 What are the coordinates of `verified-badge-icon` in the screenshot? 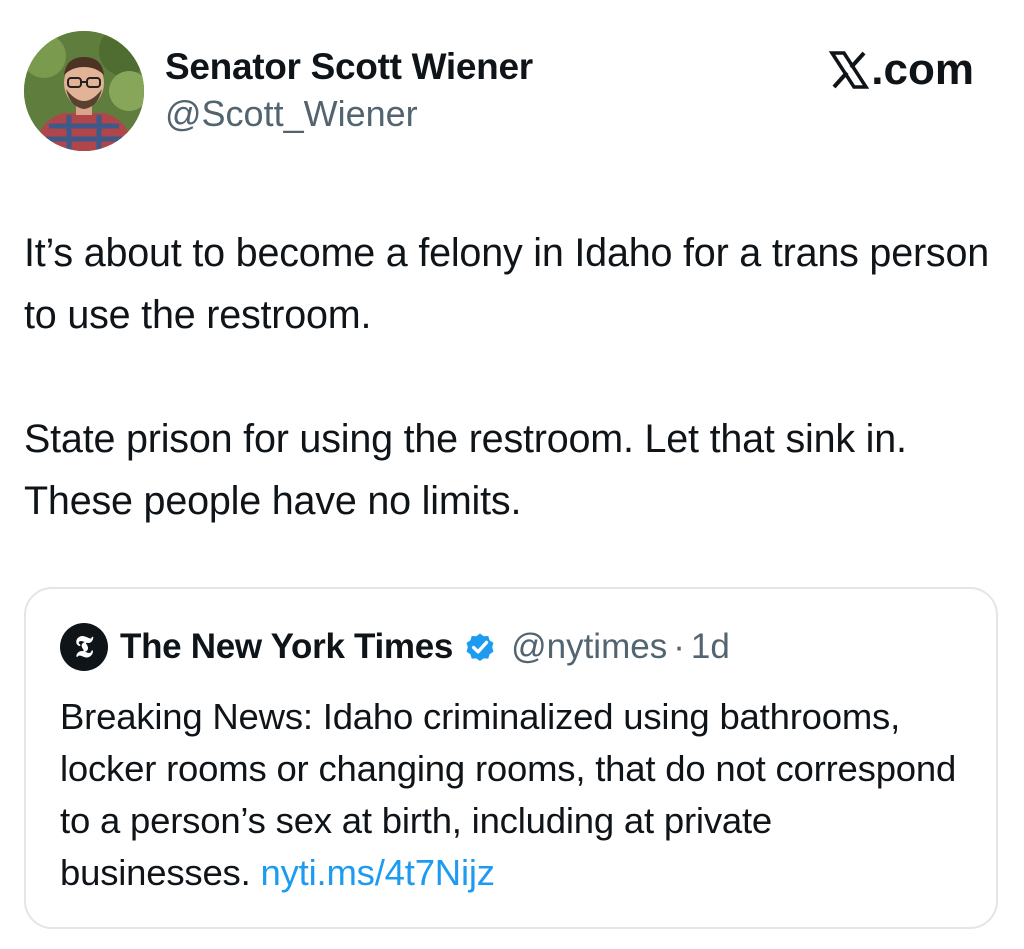 It's located at (480, 647).